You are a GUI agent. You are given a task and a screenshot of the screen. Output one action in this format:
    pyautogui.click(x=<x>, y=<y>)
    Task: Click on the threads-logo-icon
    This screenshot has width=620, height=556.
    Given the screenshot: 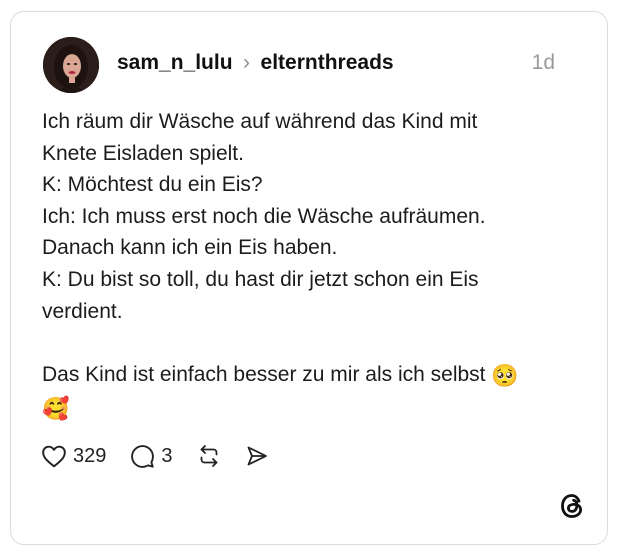 What is the action you would take?
    pyautogui.click(x=572, y=506)
    